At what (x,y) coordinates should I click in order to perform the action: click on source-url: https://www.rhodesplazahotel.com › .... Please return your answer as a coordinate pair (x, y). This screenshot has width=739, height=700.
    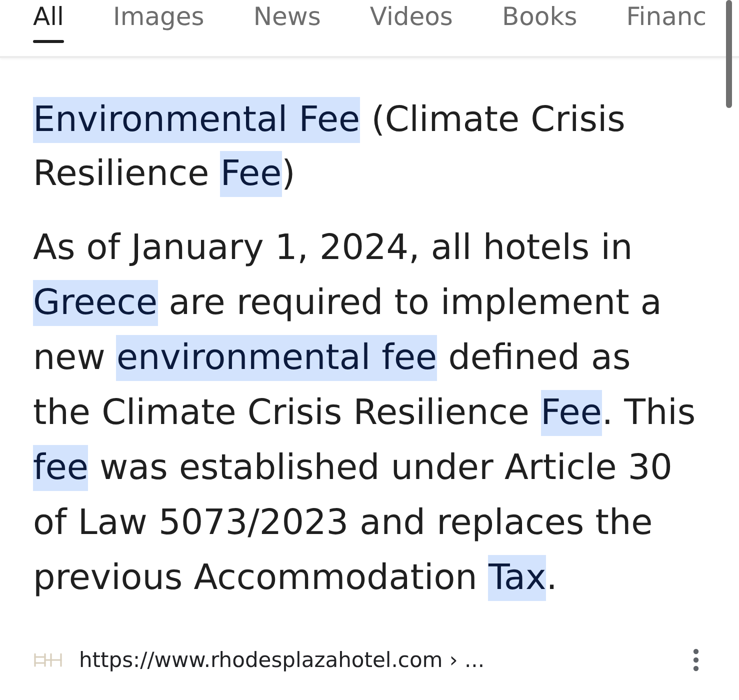
    Looking at the image, I should click on (282, 660).